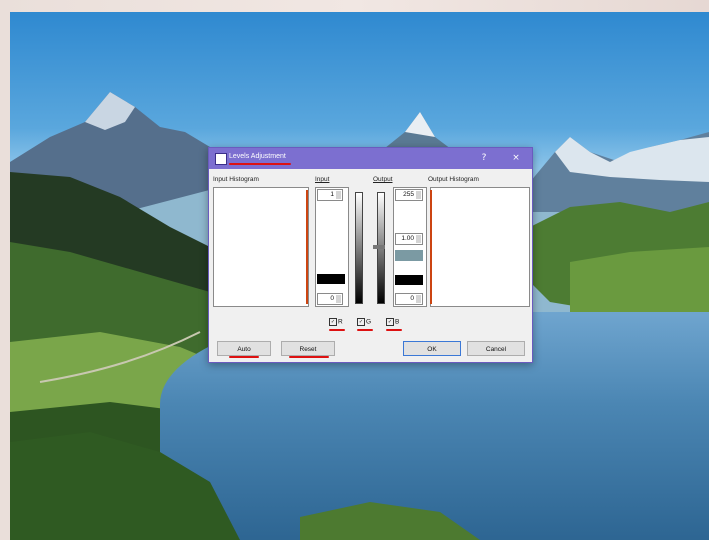 The image size is (709, 540). What do you see at coordinates (383, 179) in the screenshot?
I see `output-label: Output` at bounding box center [383, 179].